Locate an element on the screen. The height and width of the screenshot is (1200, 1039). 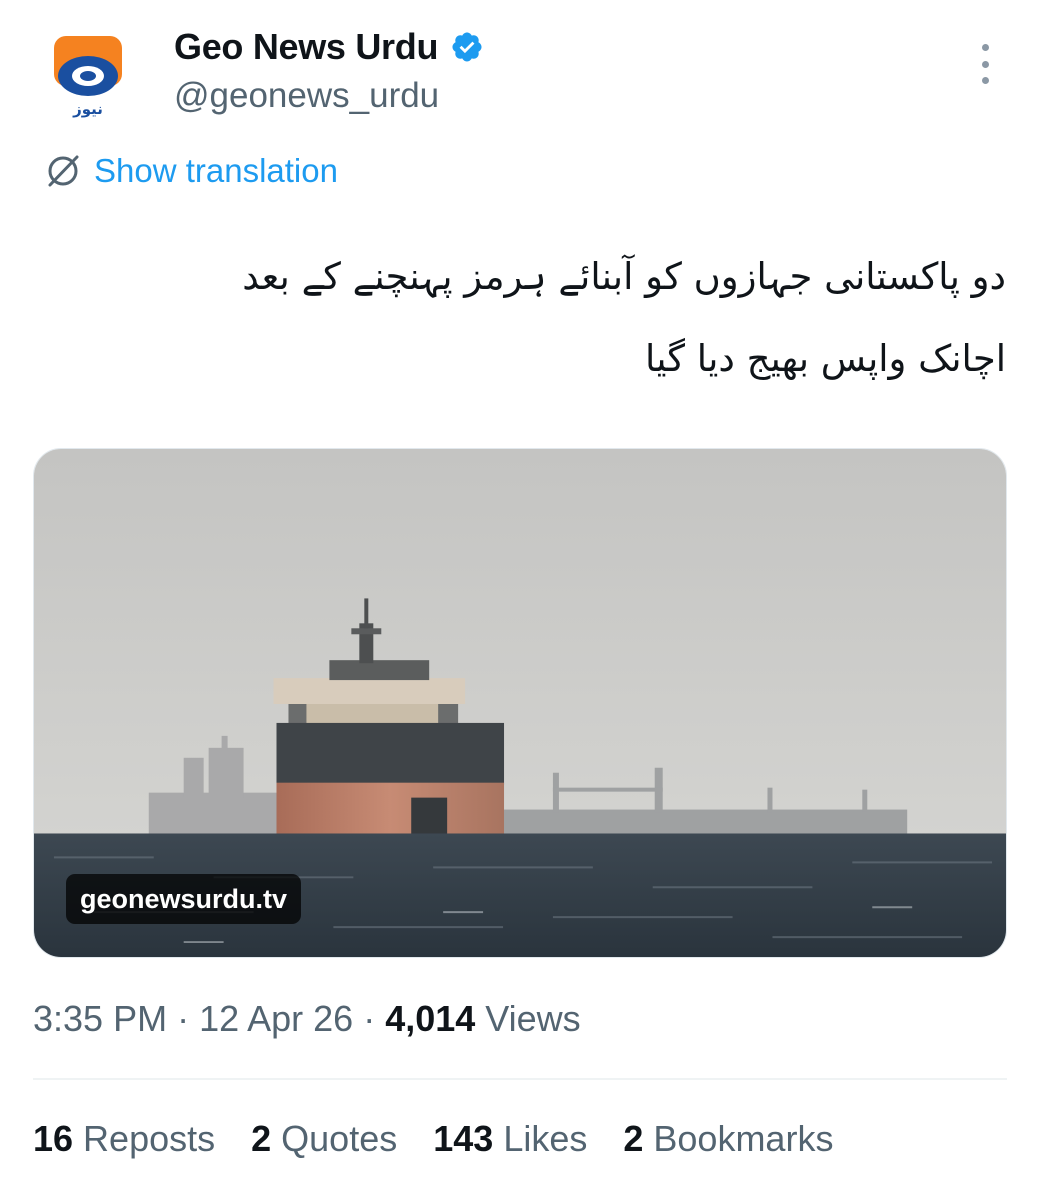
stat-count: 143 is located at coordinates (463, 1138).